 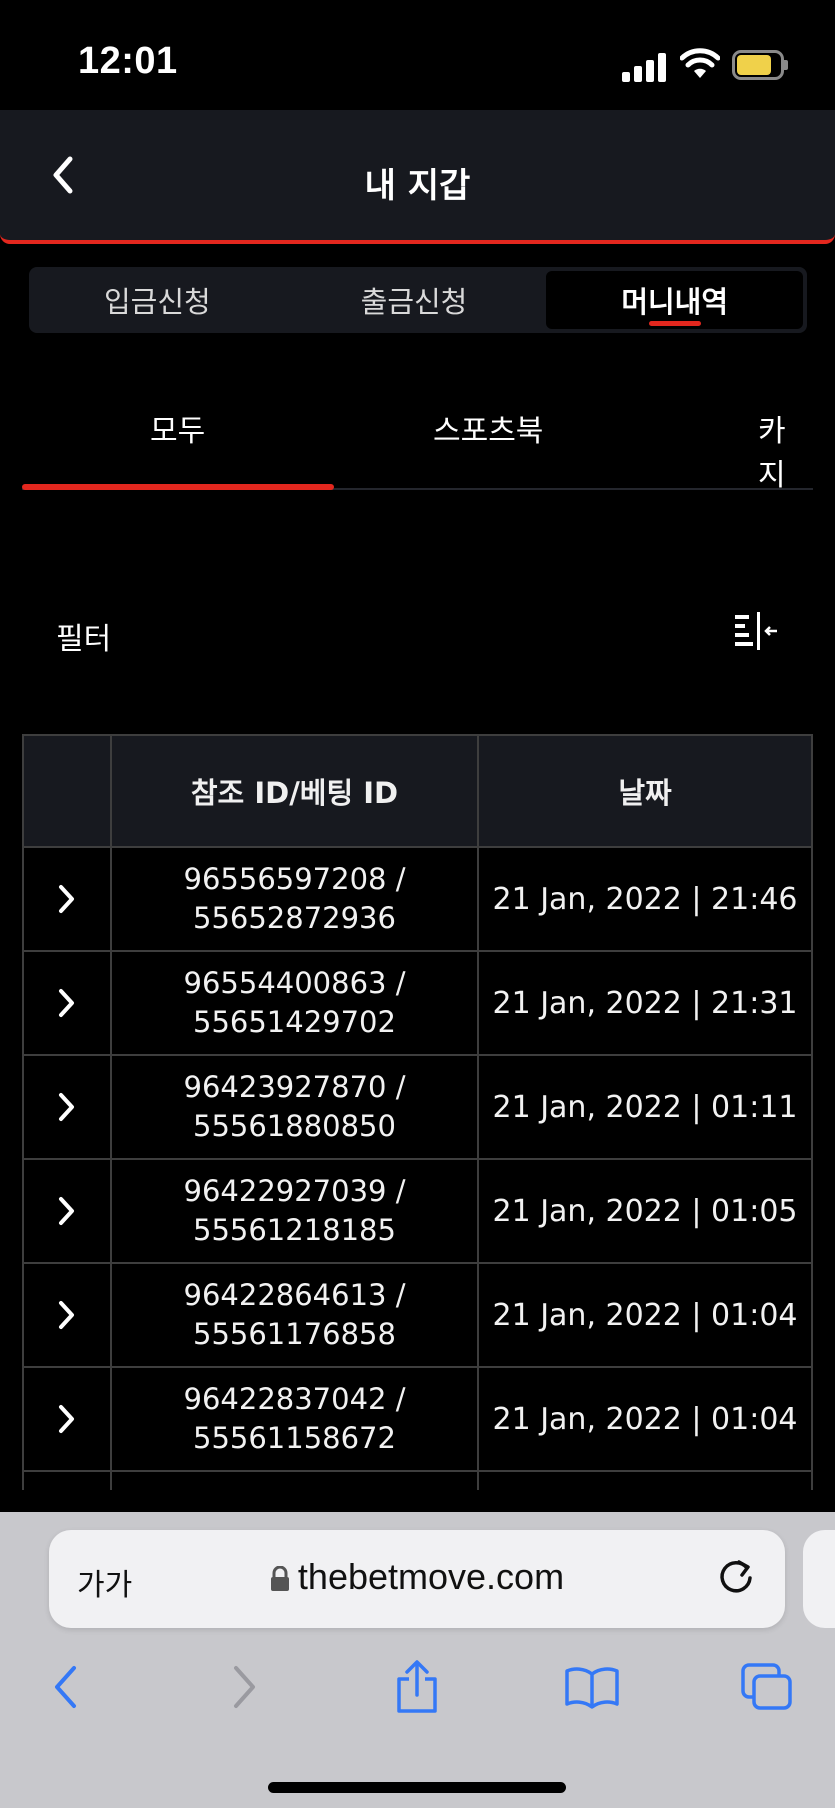 What do you see at coordinates (488, 428) in the screenshot?
I see `tab-sportsbook: 스포츠북` at bounding box center [488, 428].